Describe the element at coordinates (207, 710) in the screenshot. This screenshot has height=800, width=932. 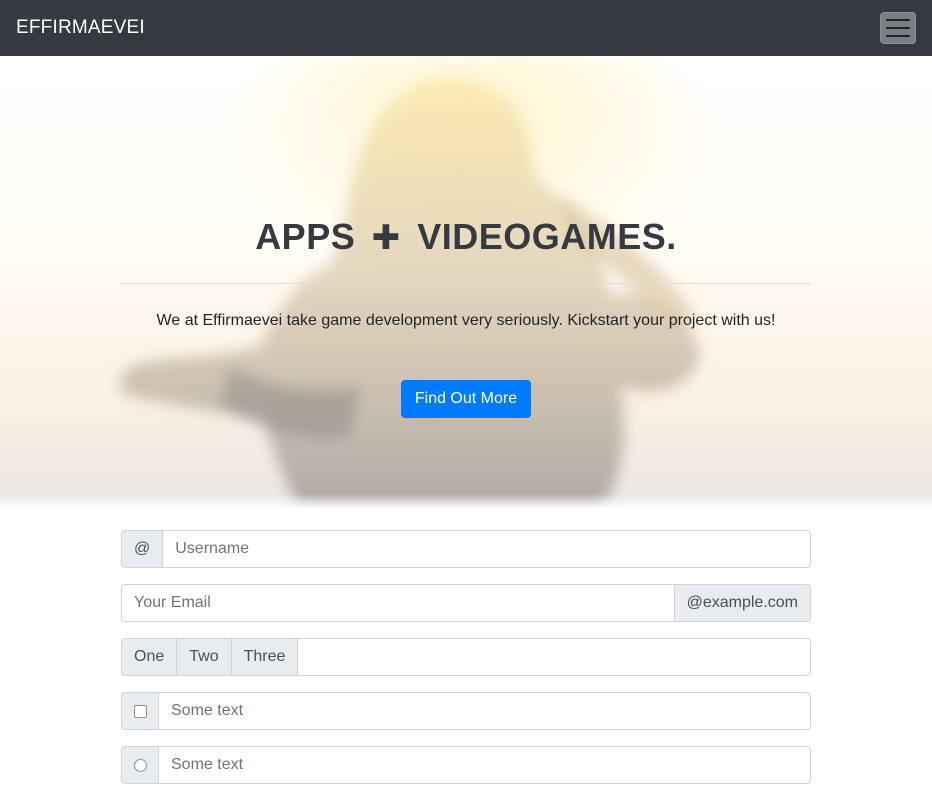
I see `checkbox-text-placeholder: Some text` at that location.